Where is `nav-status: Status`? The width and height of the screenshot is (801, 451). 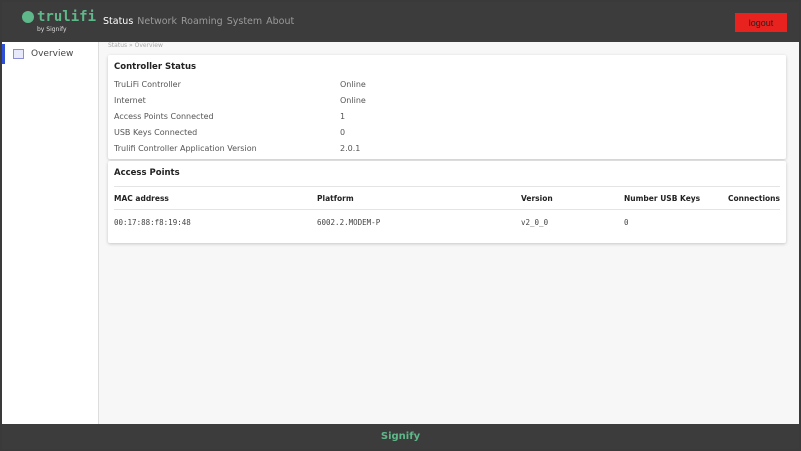
nav-status: Status is located at coordinates (118, 21).